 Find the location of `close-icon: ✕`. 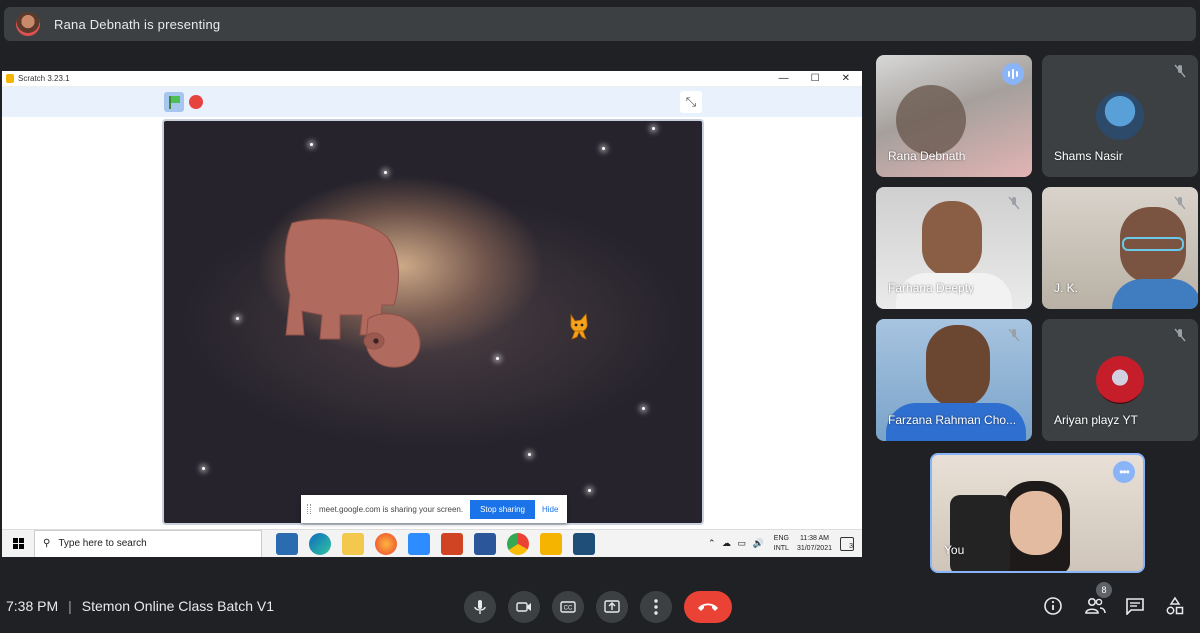

close-icon: ✕ is located at coordinates (845, 78).